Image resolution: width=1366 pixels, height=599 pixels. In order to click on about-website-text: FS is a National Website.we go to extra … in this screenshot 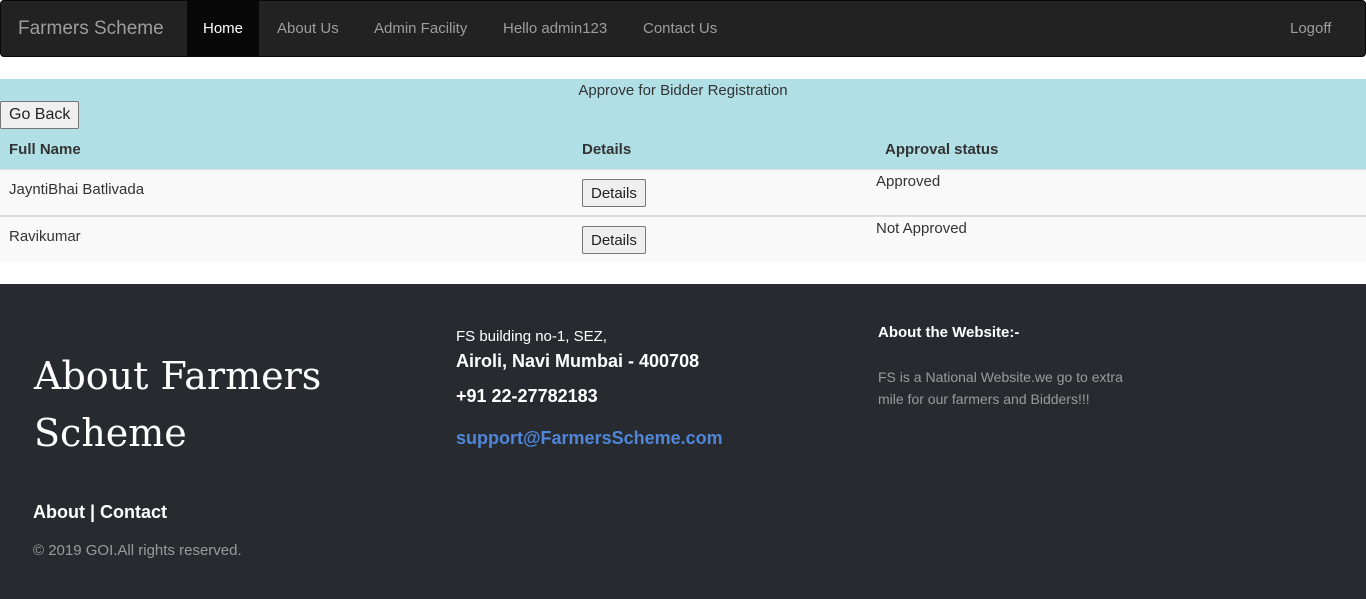, I will do `click(1000, 388)`.